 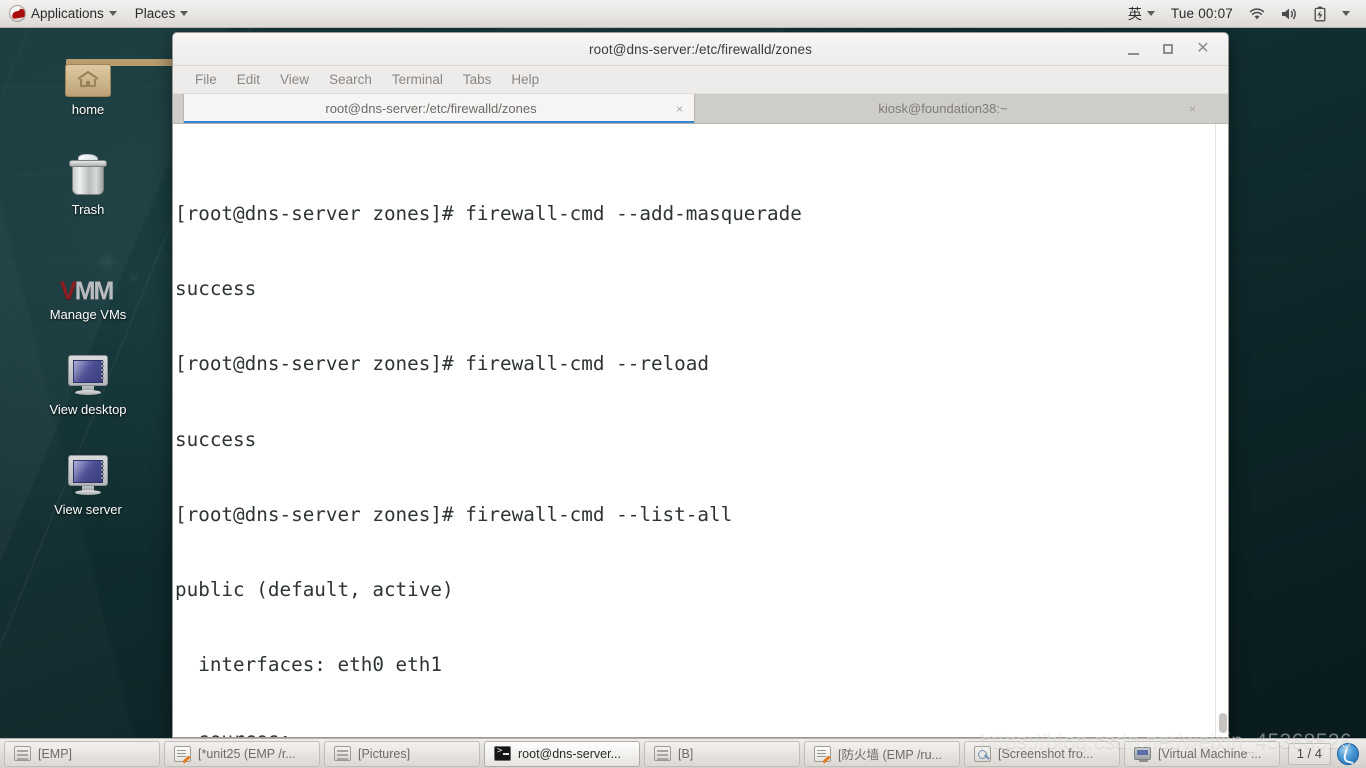 I want to click on top-panel: Applications Places 英 Tue 00:07, so click(x=683, y=14).